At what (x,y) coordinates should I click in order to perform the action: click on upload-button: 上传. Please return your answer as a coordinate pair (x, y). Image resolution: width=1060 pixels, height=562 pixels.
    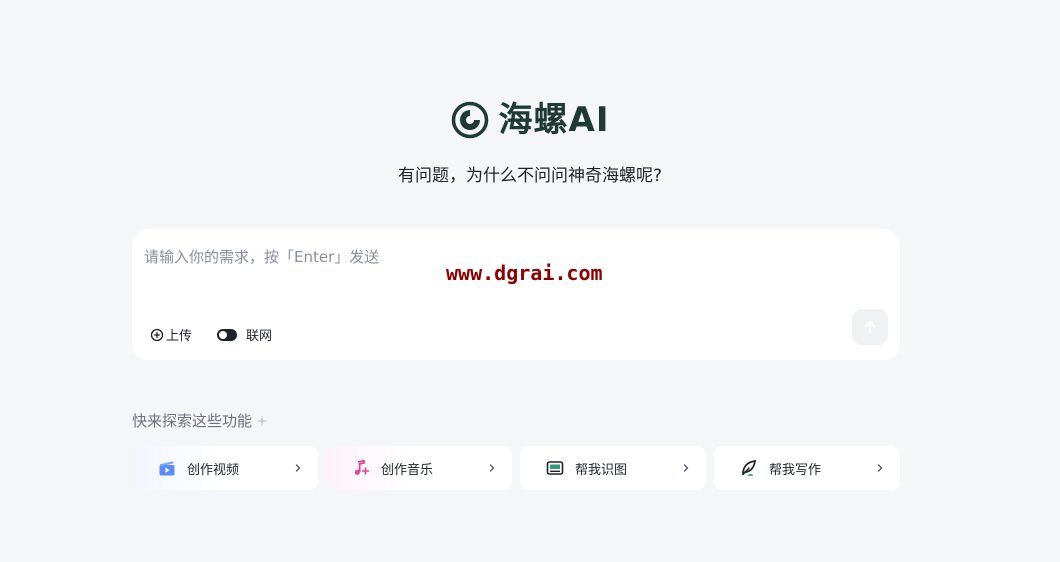
    Looking at the image, I should click on (171, 334).